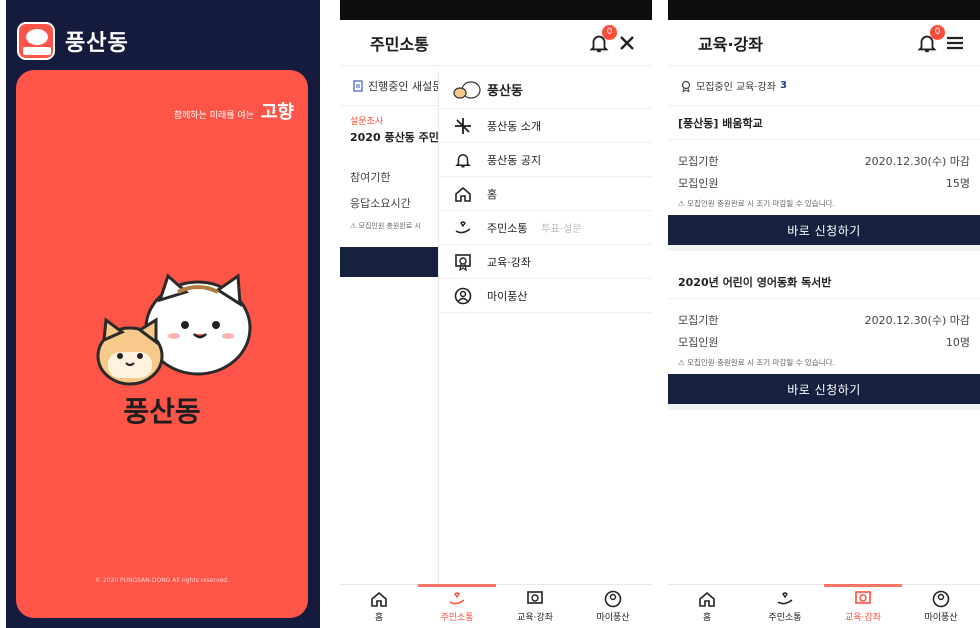 This screenshot has height=628, width=980. I want to click on splash-center-name: 풍산동, so click(162, 411).